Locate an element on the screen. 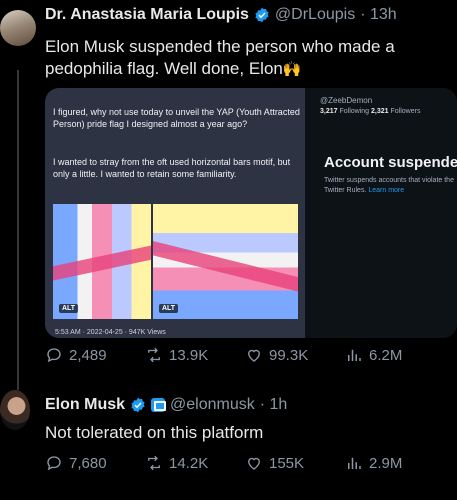  suspended-title: Account suspended is located at coordinates (390, 162).